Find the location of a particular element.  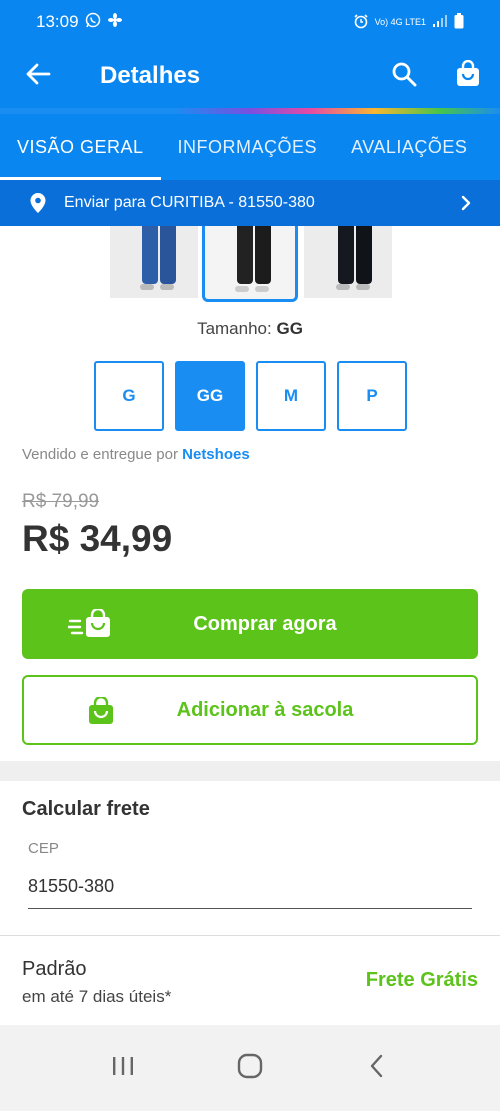

network-label: Vo) 4G LTE1 is located at coordinates (400, 22).